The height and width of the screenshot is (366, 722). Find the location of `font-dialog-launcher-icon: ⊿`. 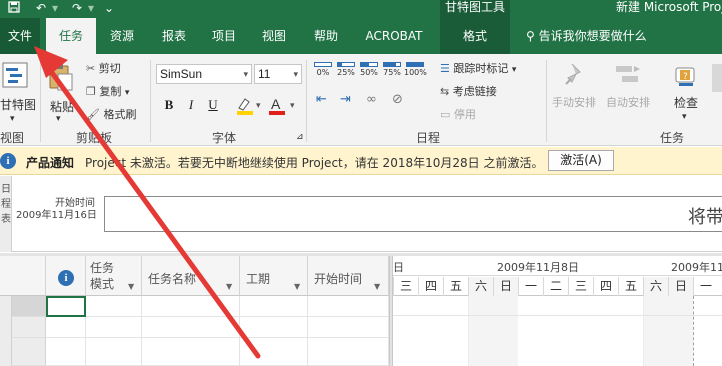

font-dialog-launcher-icon: ⊿ is located at coordinates (300, 137).